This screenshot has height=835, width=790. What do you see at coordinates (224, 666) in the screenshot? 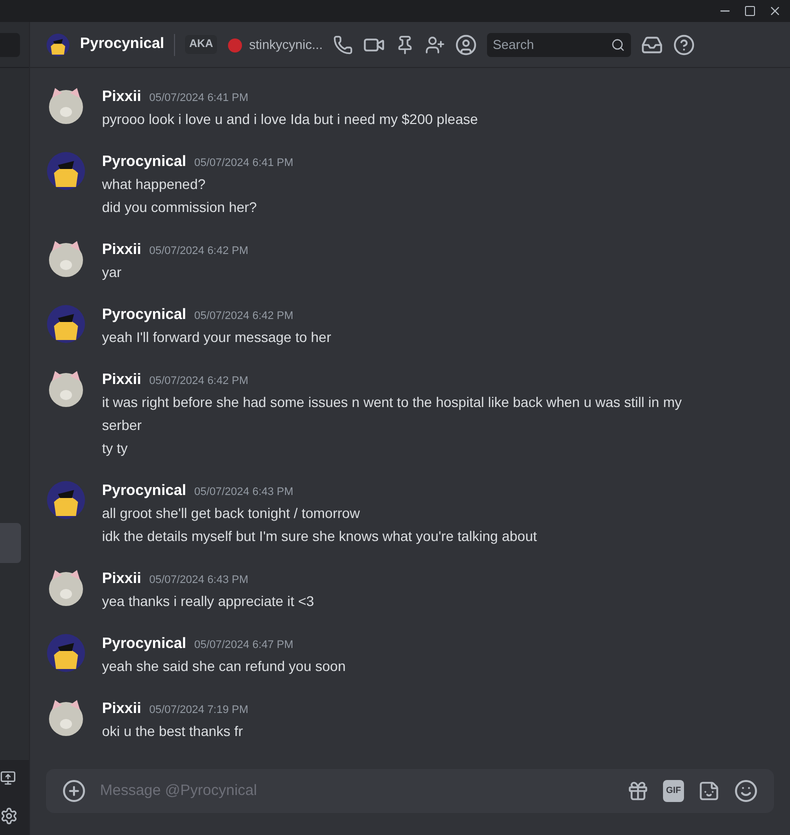
I see `message-text: yeah she said she can refund you soon` at bounding box center [224, 666].